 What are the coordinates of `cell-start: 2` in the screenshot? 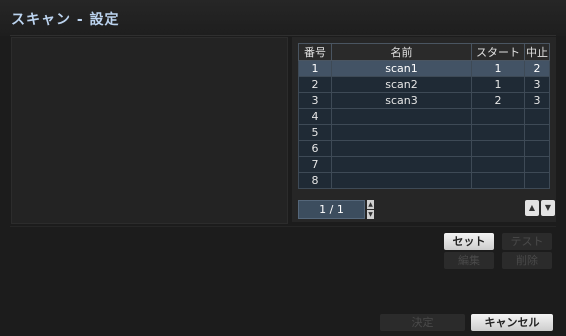 It's located at (498, 100).